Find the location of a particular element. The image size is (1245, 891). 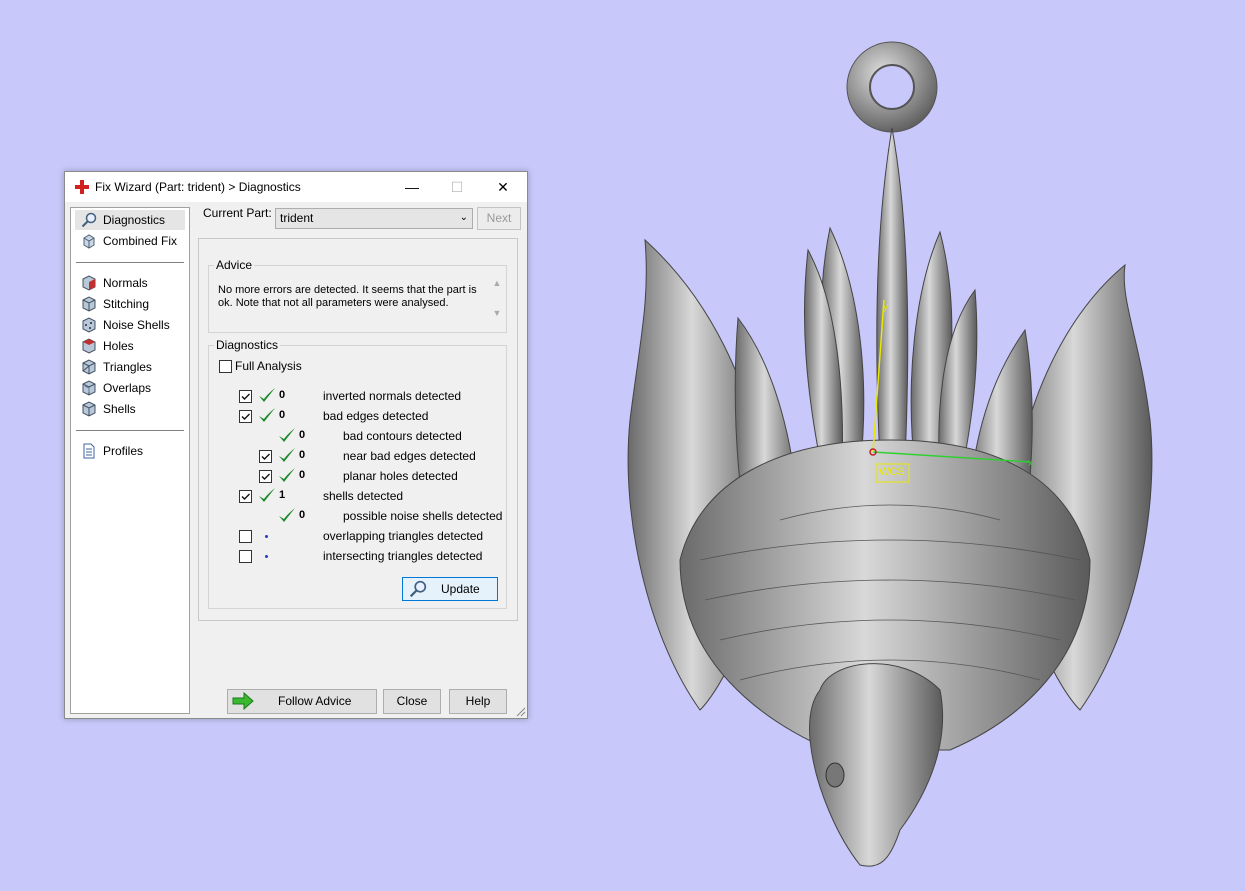

sidebar-item-normals: Normals is located at coordinates (130, 283).